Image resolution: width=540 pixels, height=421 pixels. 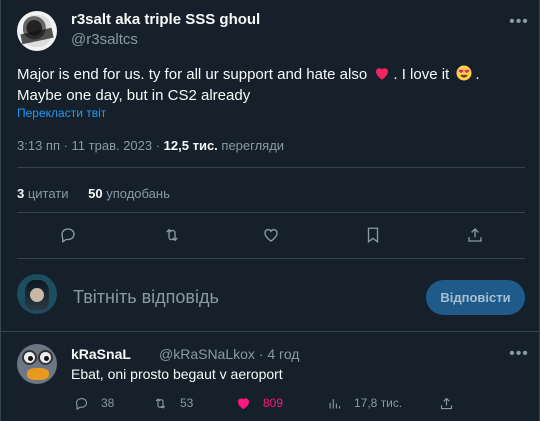 I want to click on tweet-stats: 3 цитати 50 уподобань, so click(x=101, y=193).